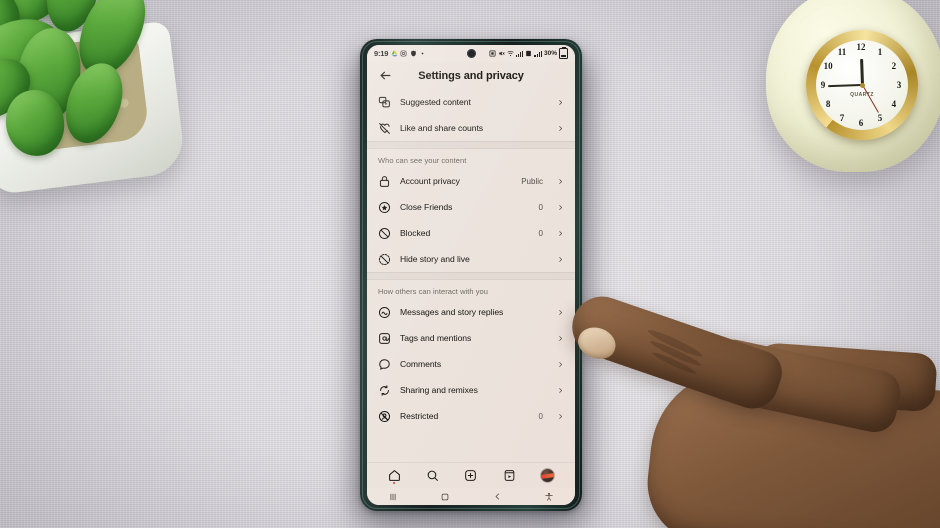 This screenshot has height=528, width=940. What do you see at coordinates (385, 75) in the screenshot?
I see `back-arrow-icon` at bounding box center [385, 75].